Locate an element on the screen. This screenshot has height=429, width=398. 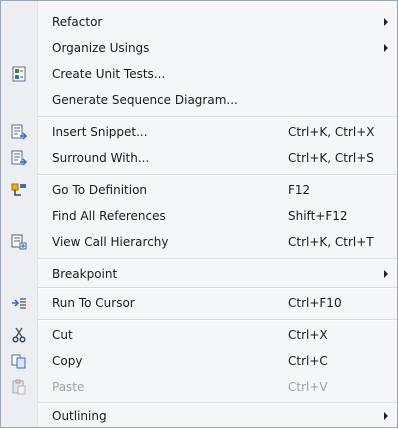
menu-item-shortcut: Shift+F12 is located at coordinates (318, 216).